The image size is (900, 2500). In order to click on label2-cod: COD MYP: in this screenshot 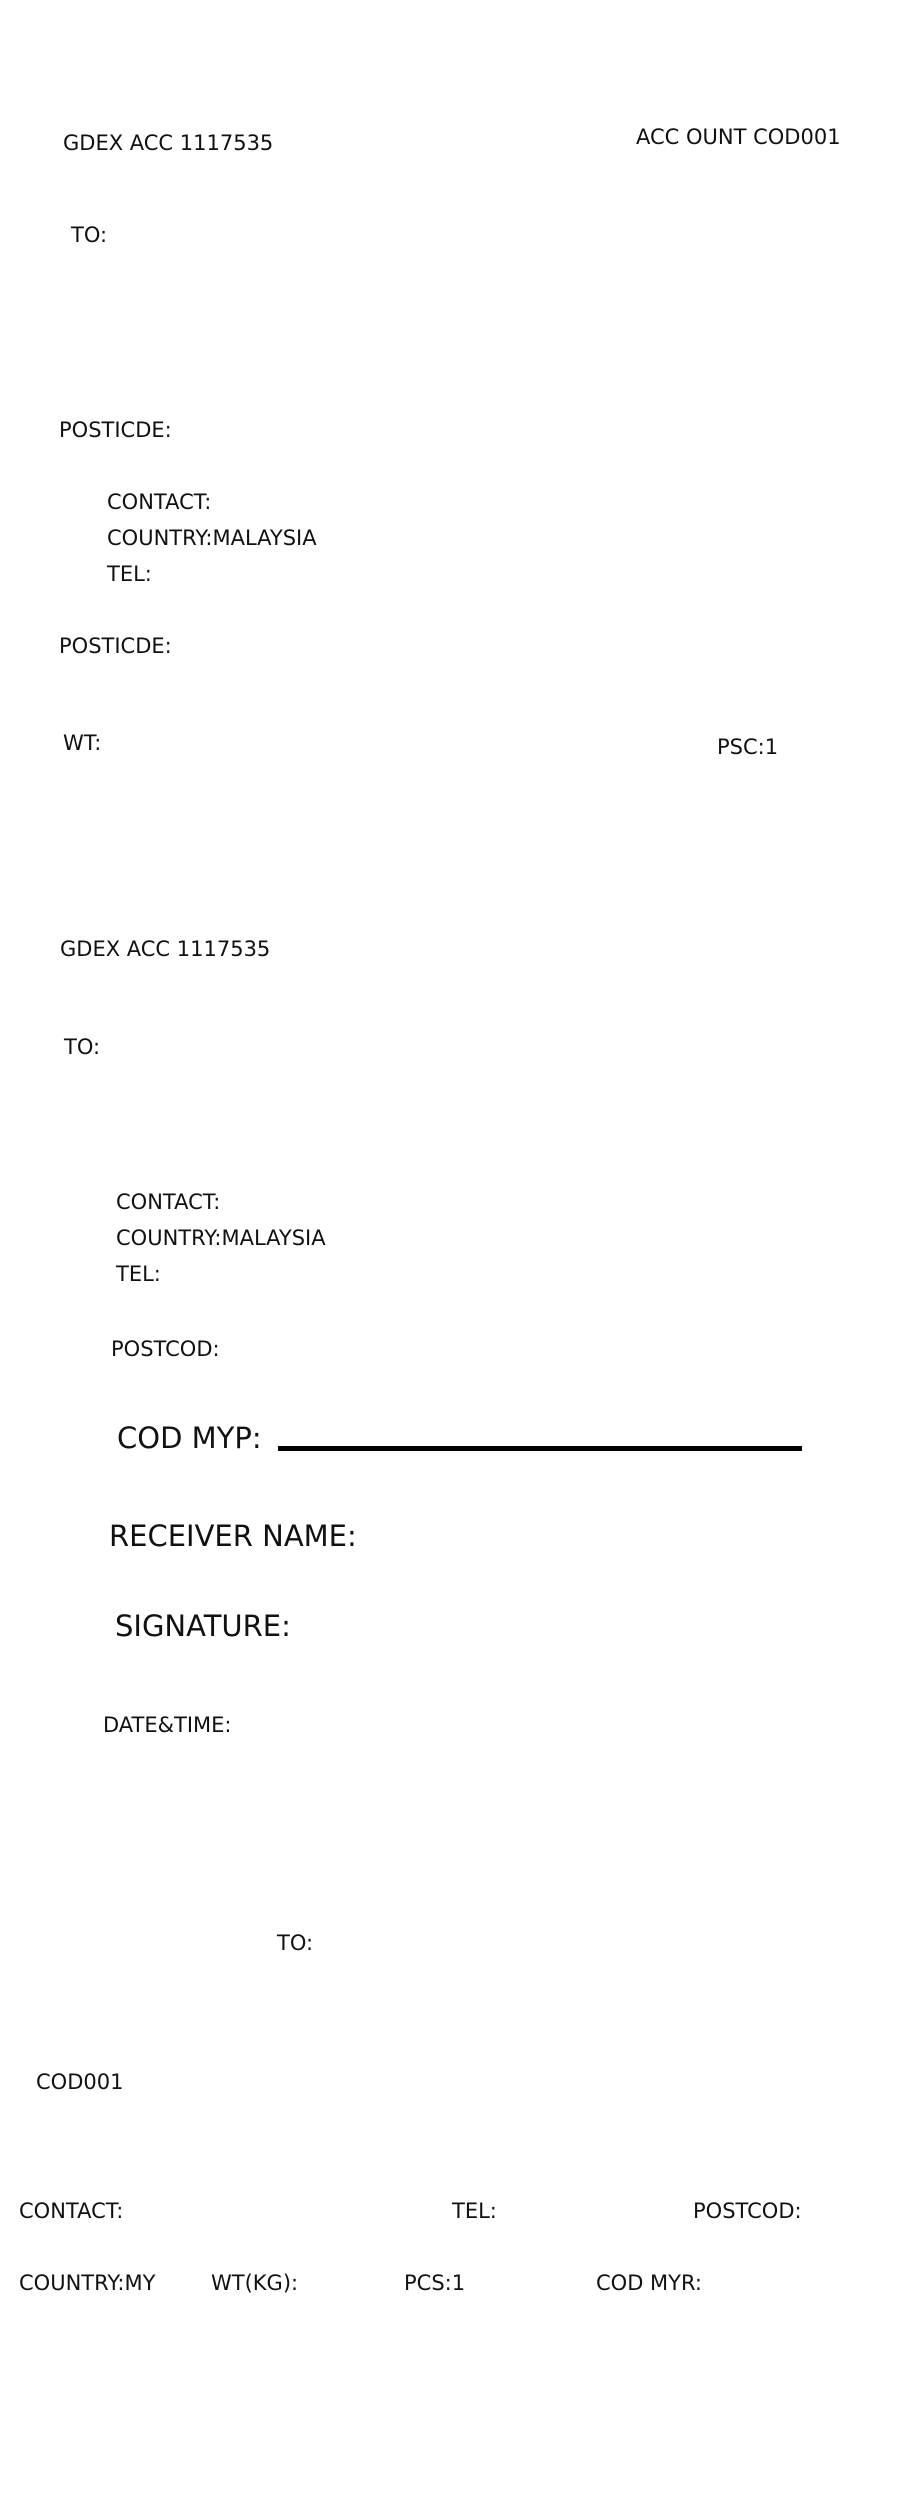, I will do `click(189, 1438)`.